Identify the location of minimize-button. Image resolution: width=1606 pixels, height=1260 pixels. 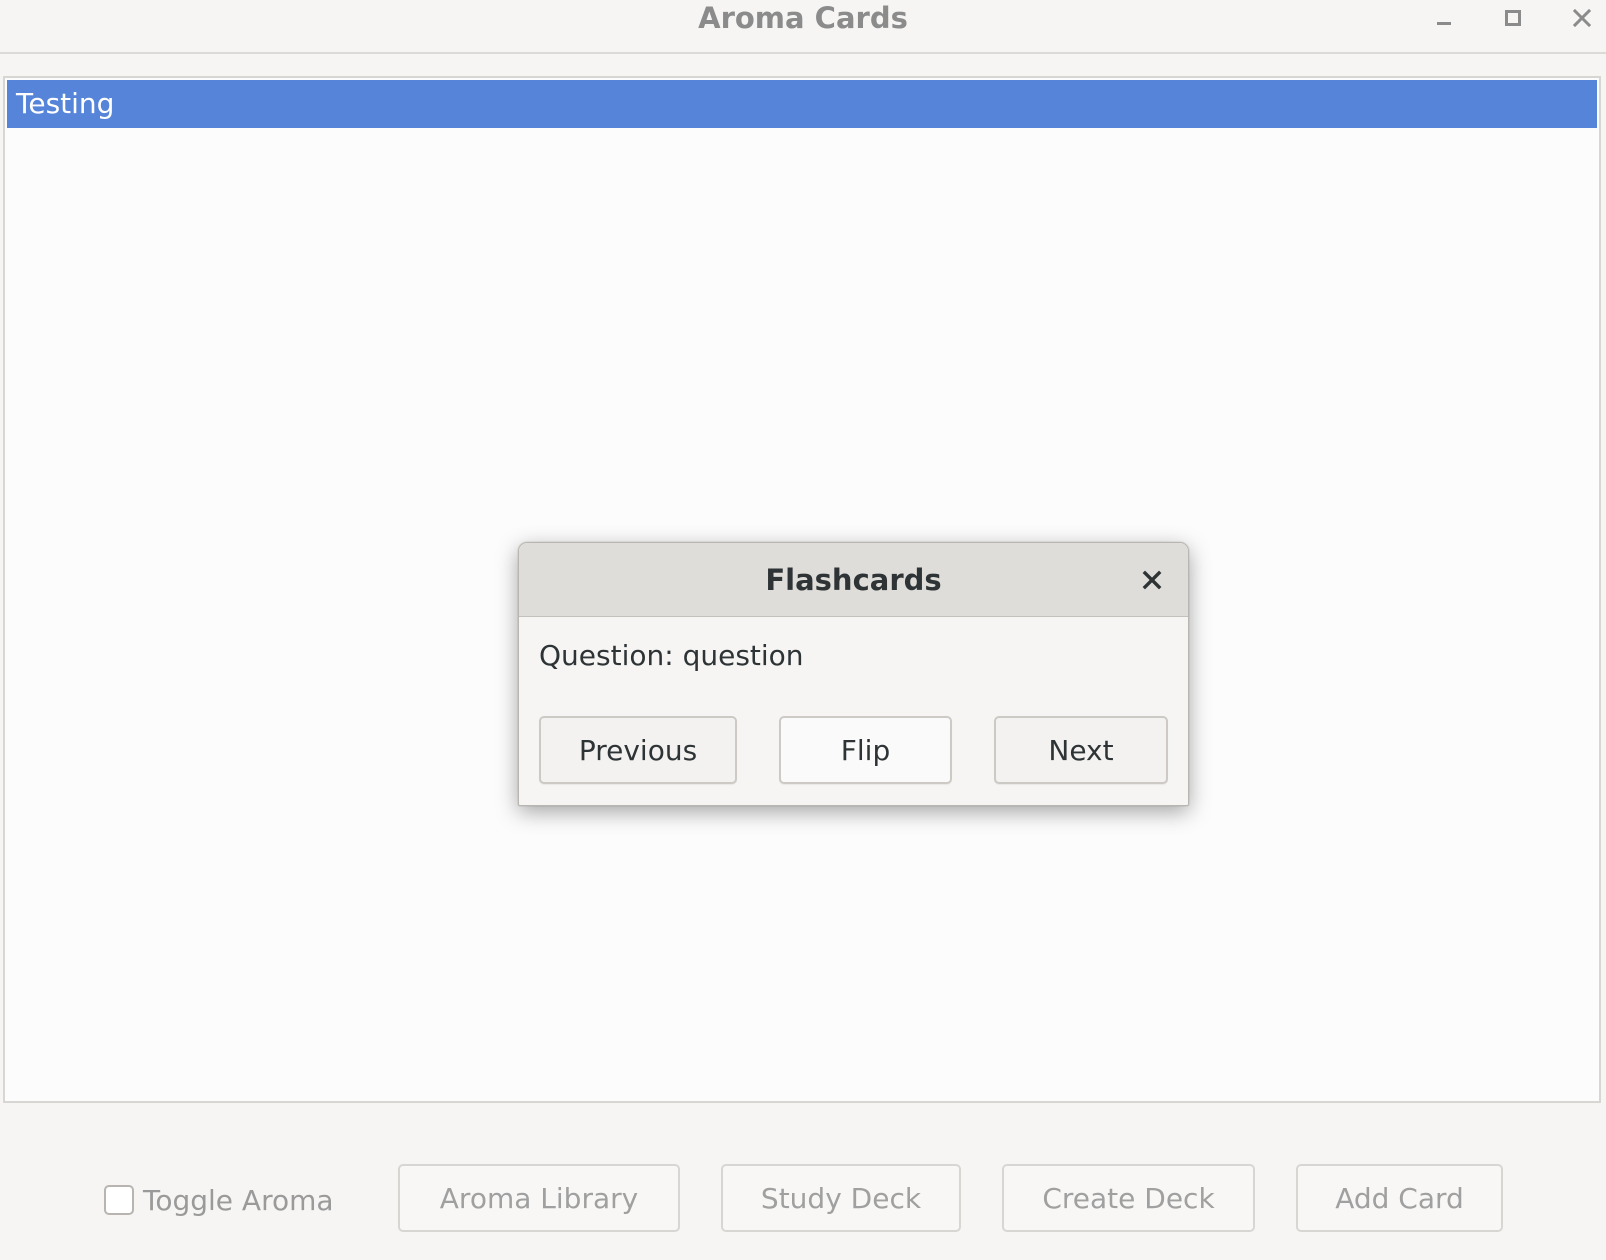
(1444, 18).